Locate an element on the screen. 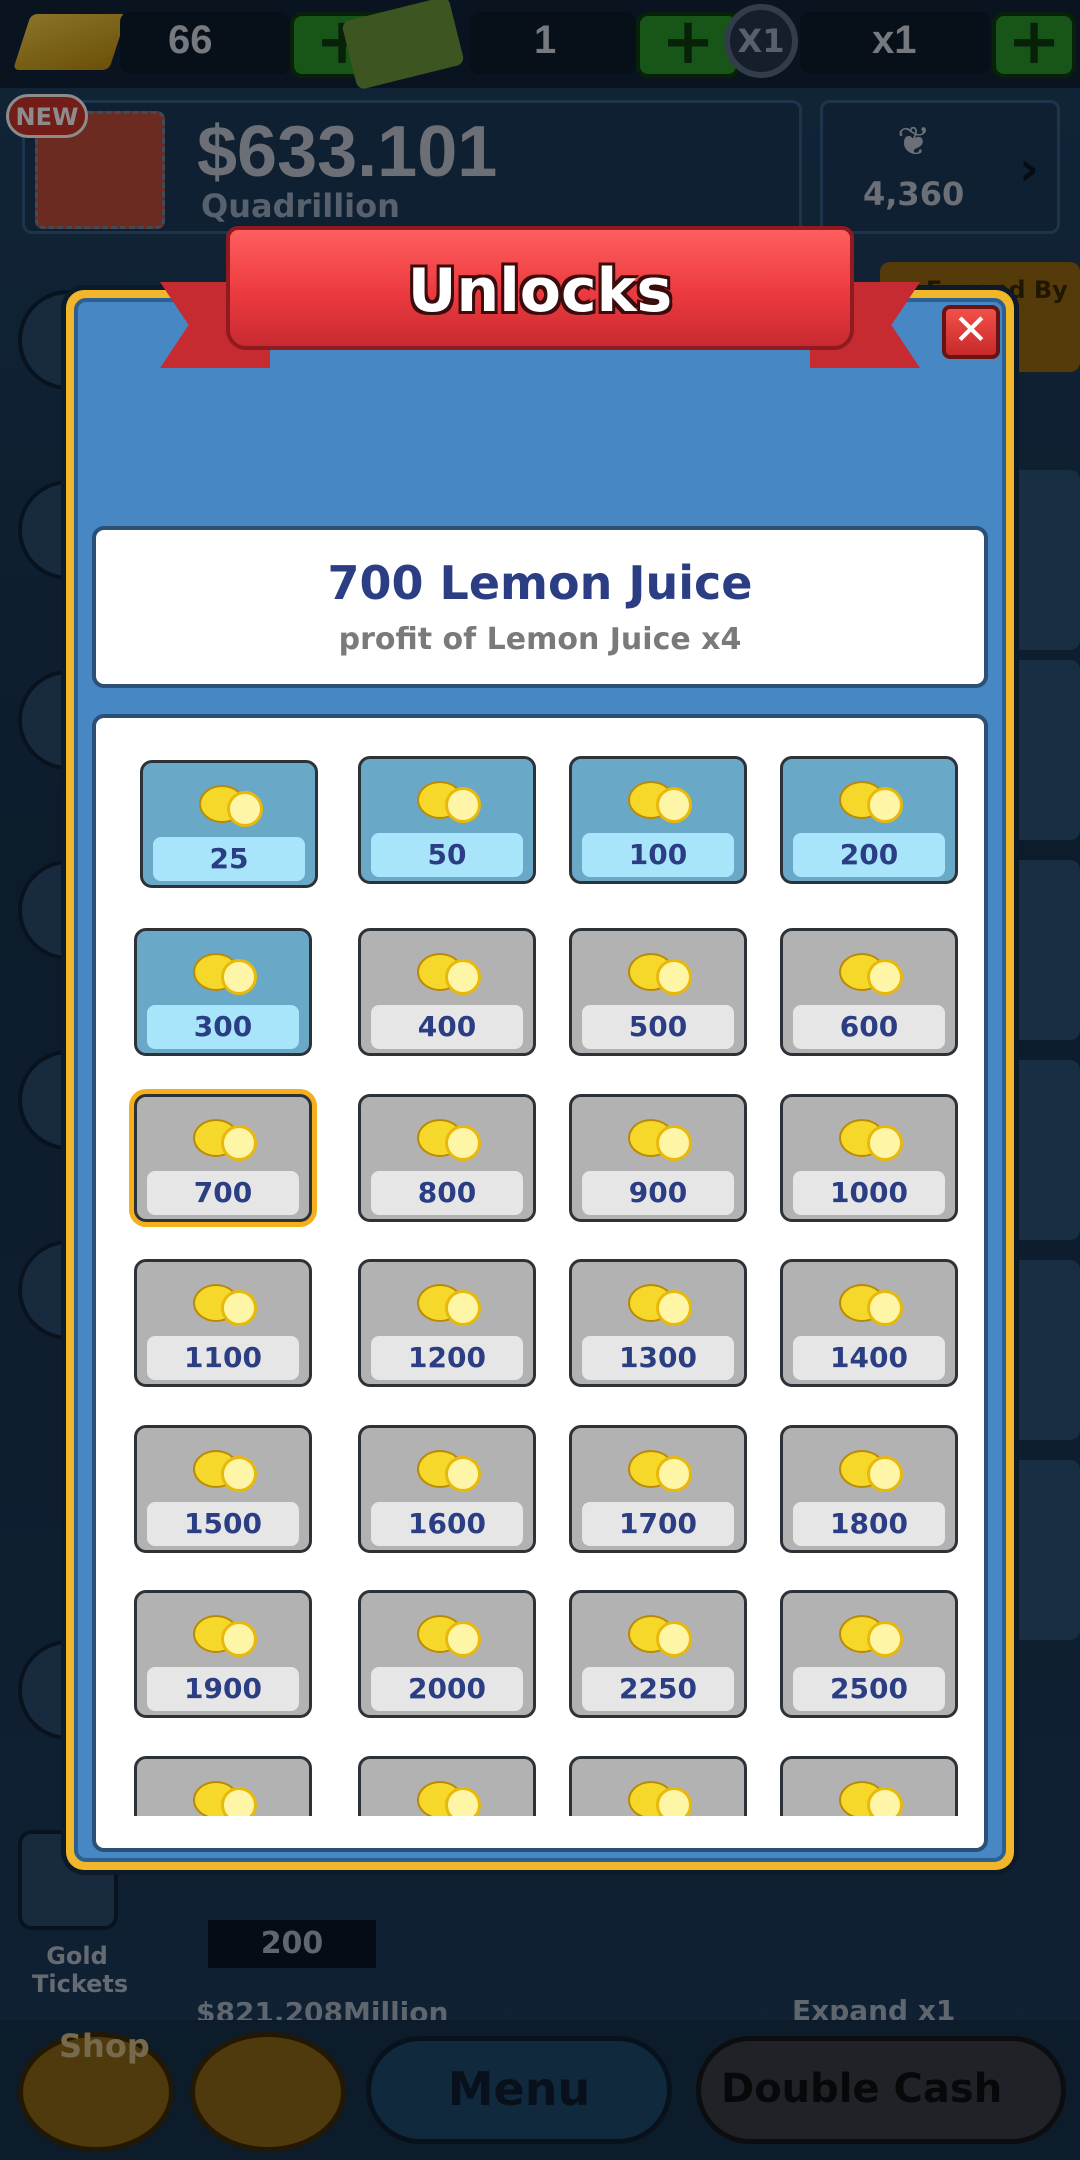 The image size is (1080, 2160). unlock-tile: 1100 is located at coordinates (223, 1323).